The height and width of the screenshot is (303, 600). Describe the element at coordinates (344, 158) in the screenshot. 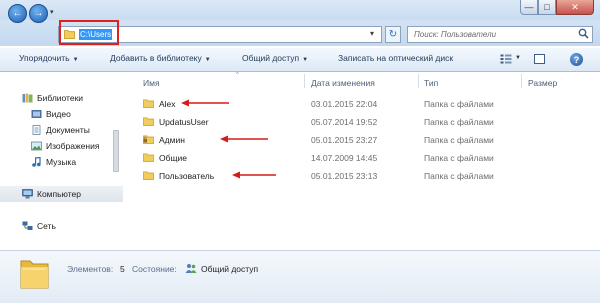

I see `file-date: 14.07.2009 14:45` at that location.